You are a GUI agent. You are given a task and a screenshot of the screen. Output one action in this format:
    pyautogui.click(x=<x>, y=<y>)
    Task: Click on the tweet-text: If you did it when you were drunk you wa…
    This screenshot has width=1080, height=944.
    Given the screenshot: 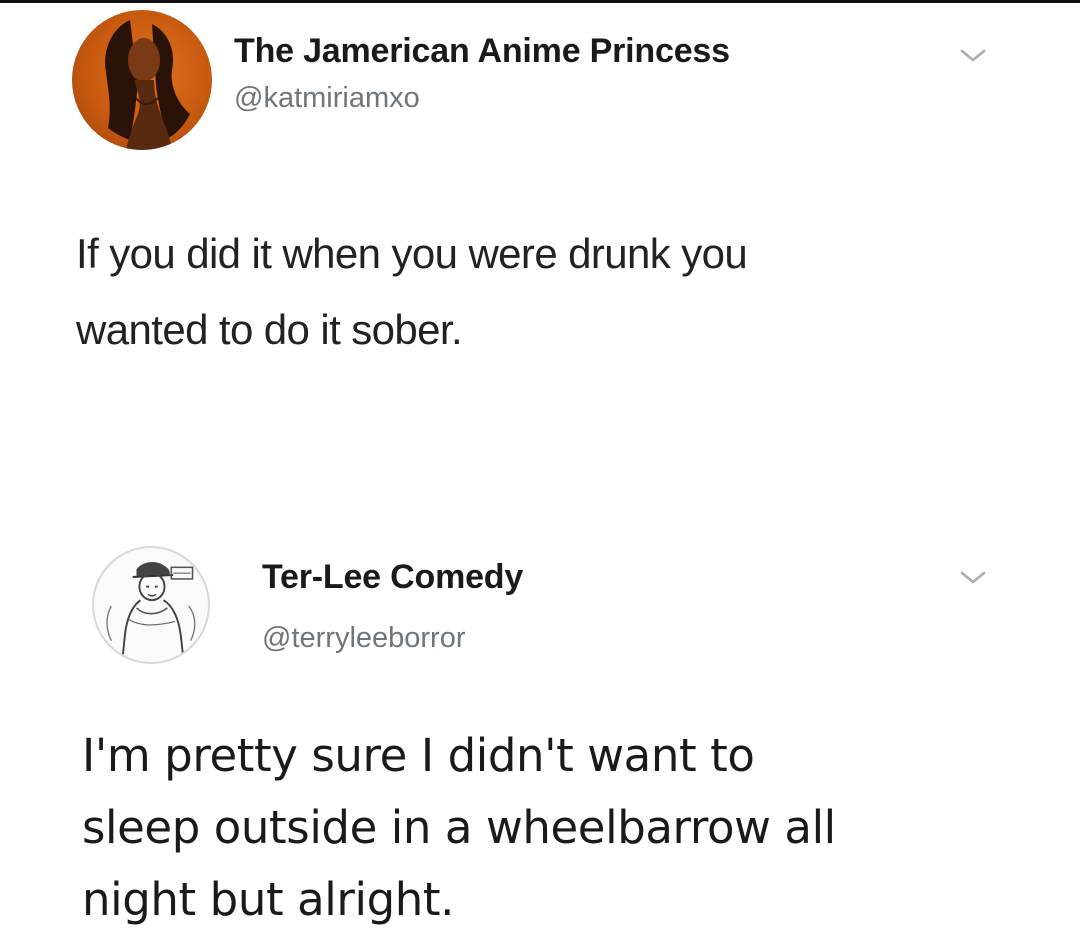 What is the action you would take?
    pyautogui.click(x=412, y=291)
    